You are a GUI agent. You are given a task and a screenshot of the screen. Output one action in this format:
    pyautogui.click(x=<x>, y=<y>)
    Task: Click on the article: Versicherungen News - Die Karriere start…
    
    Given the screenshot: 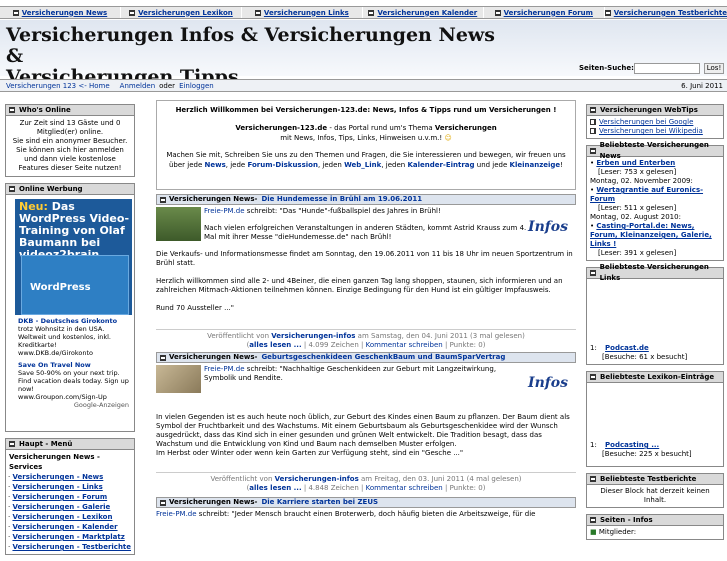 What is the action you would take?
    pyautogui.click(x=366, y=509)
    